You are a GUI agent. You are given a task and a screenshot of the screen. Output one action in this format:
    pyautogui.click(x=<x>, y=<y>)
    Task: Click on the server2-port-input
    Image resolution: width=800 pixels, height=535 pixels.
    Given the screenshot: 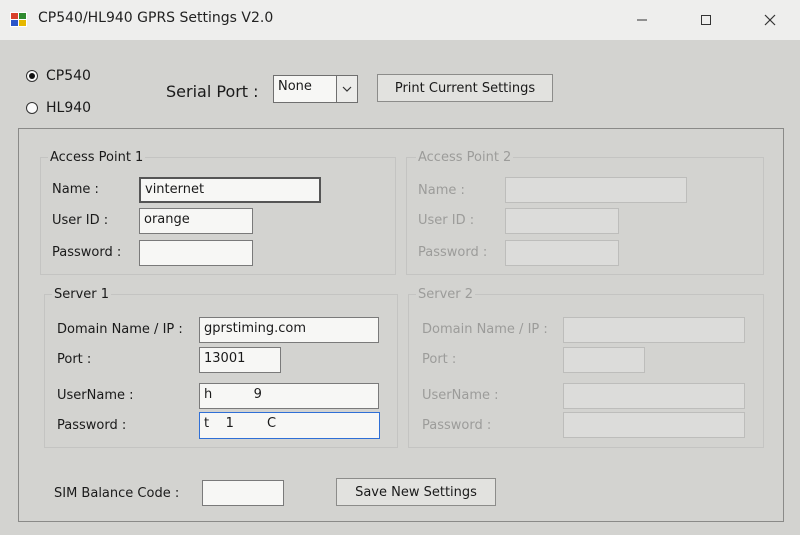 What is the action you would take?
    pyautogui.click(x=604, y=360)
    